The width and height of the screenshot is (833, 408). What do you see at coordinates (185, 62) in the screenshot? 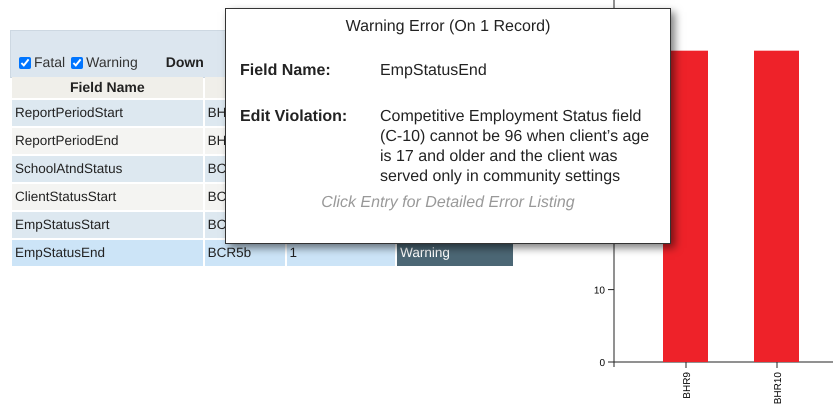
I see `download-label: Down` at bounding box center [185, 62].